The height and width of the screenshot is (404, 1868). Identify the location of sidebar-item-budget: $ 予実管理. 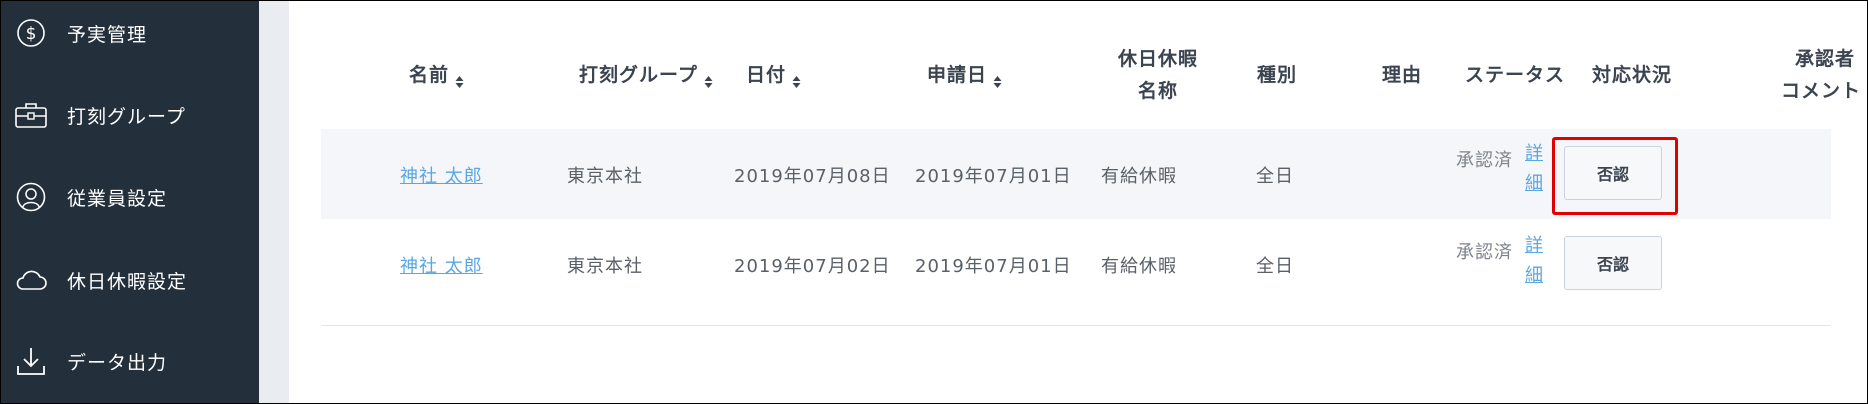
(130, 33).